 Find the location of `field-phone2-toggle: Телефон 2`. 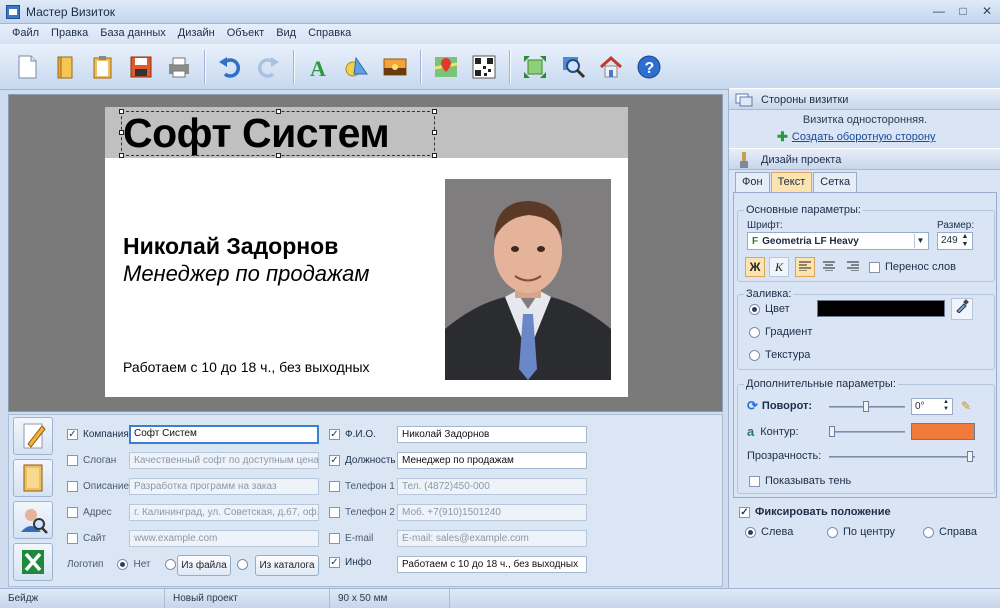

field-phone2-toggle: Телефон 2 is located at coordinates (362, 512).